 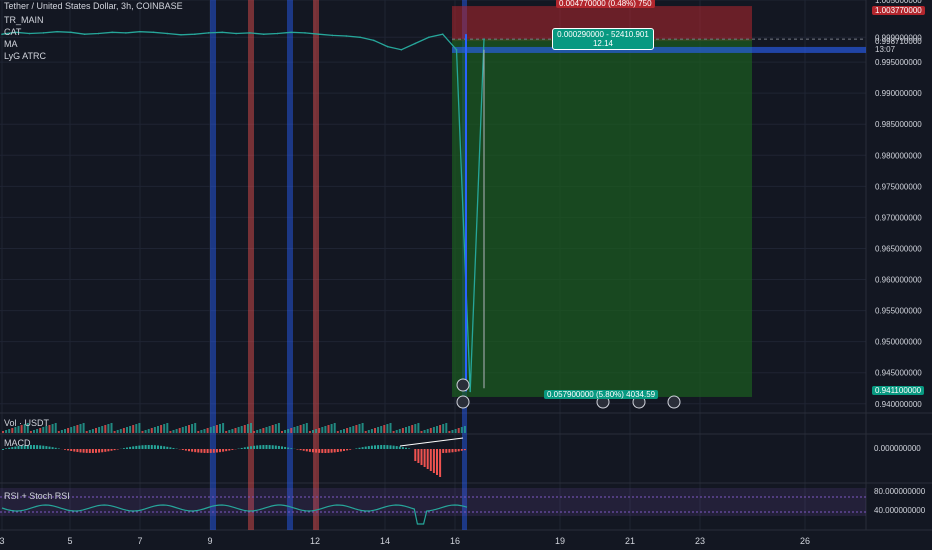 What do you see at coordinates (25, 56) in the screenshot?
I see `indicator-lyg-atrc: LyG ATRC` at bounding box center [25, 56].